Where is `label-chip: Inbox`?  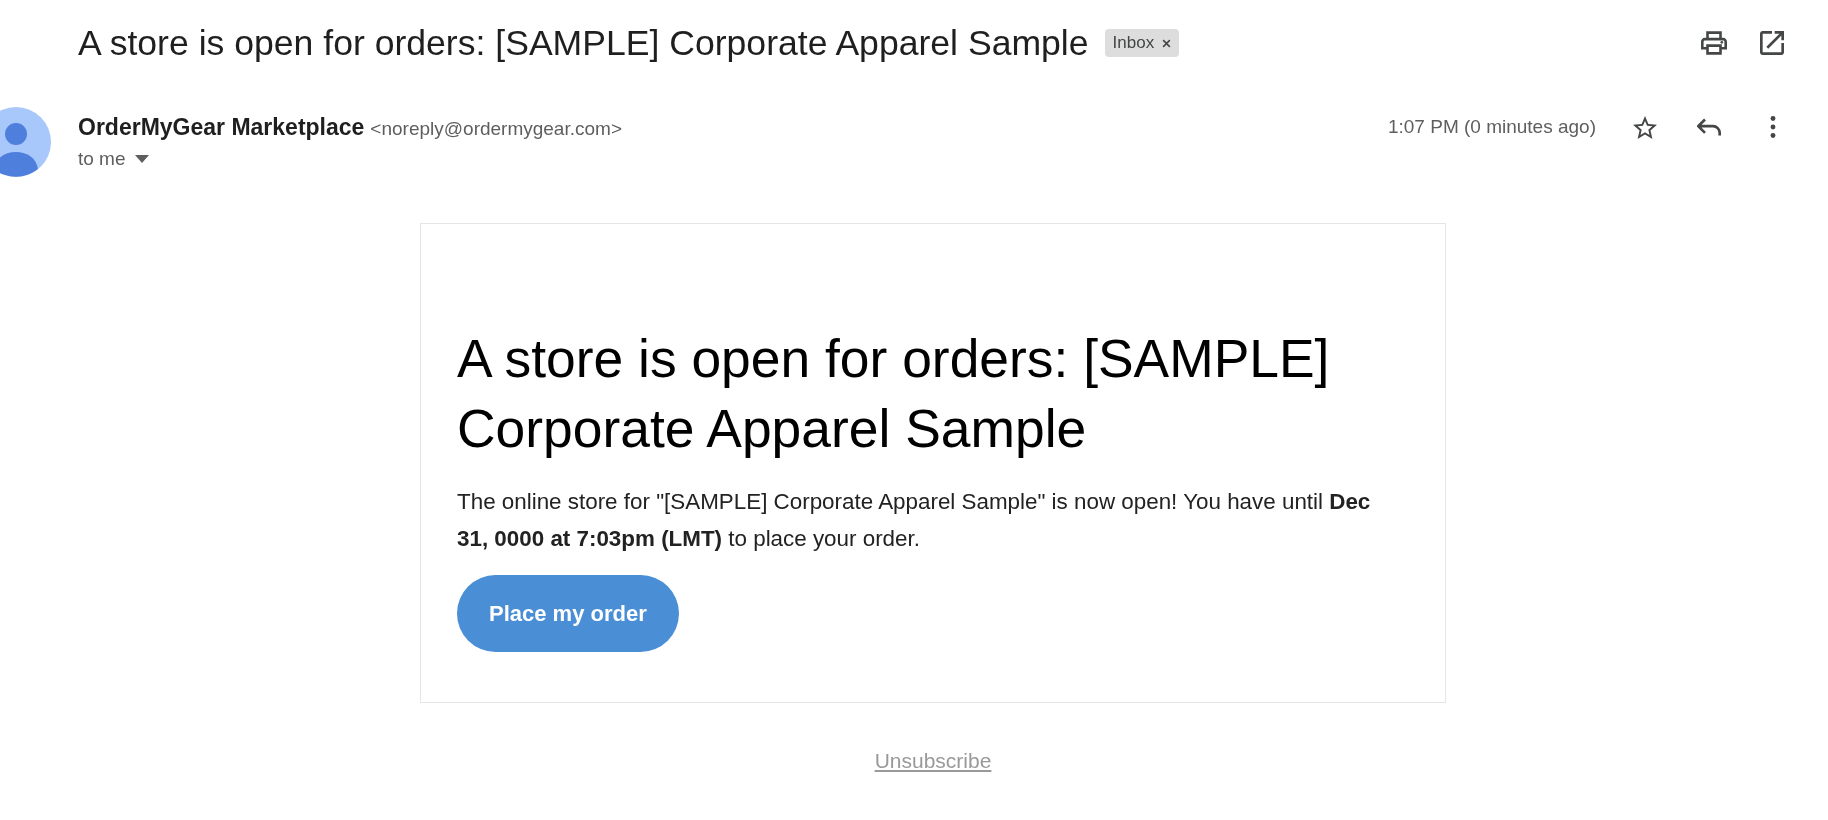
label-chip: Inbox is located at coordinates (1142, 43).